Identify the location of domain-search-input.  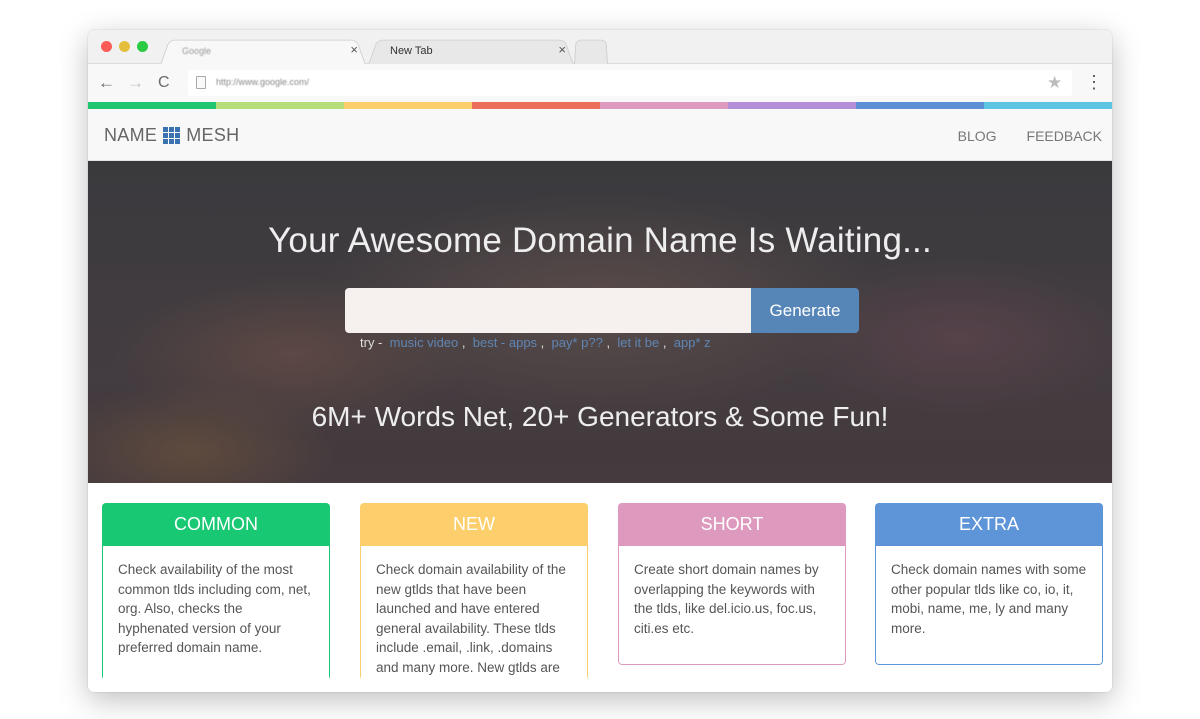
(548, 310).